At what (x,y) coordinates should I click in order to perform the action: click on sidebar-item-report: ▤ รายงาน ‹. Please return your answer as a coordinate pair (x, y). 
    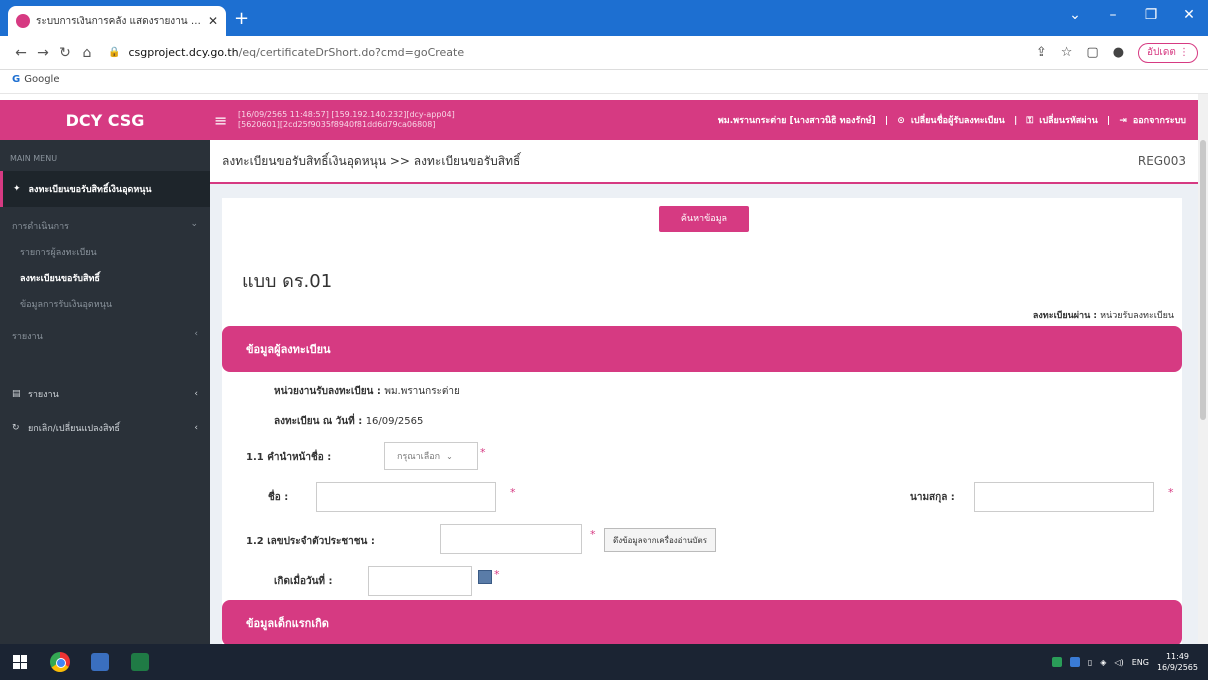
    Looking at the image, I should click on (105, 394).